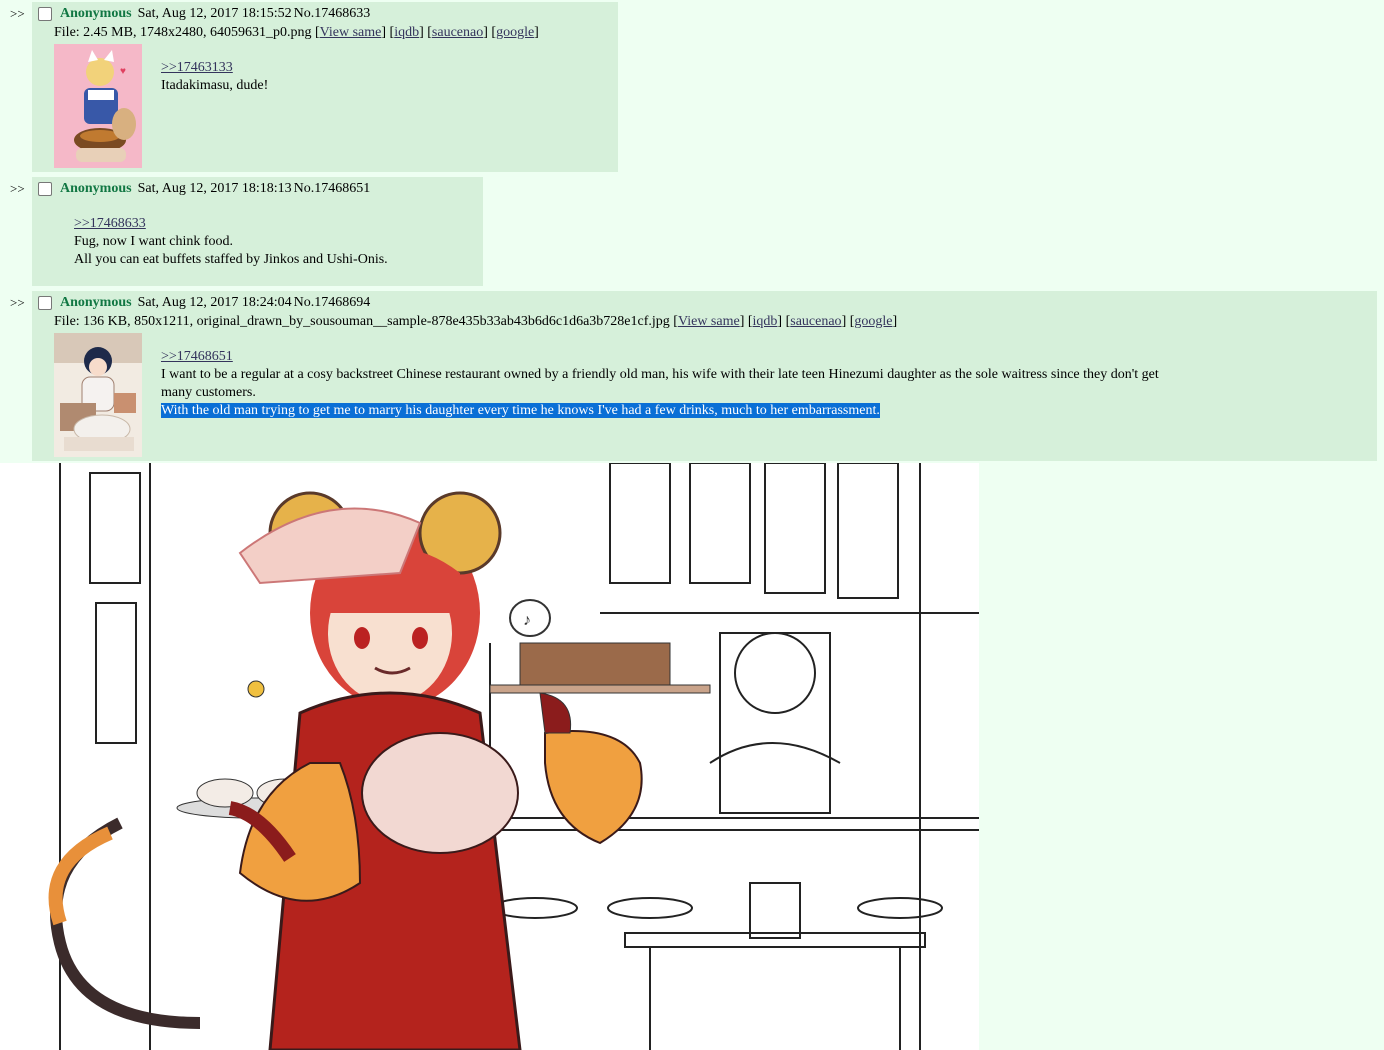  I want to click on quote-link: >>17468633, so click(110, 223).